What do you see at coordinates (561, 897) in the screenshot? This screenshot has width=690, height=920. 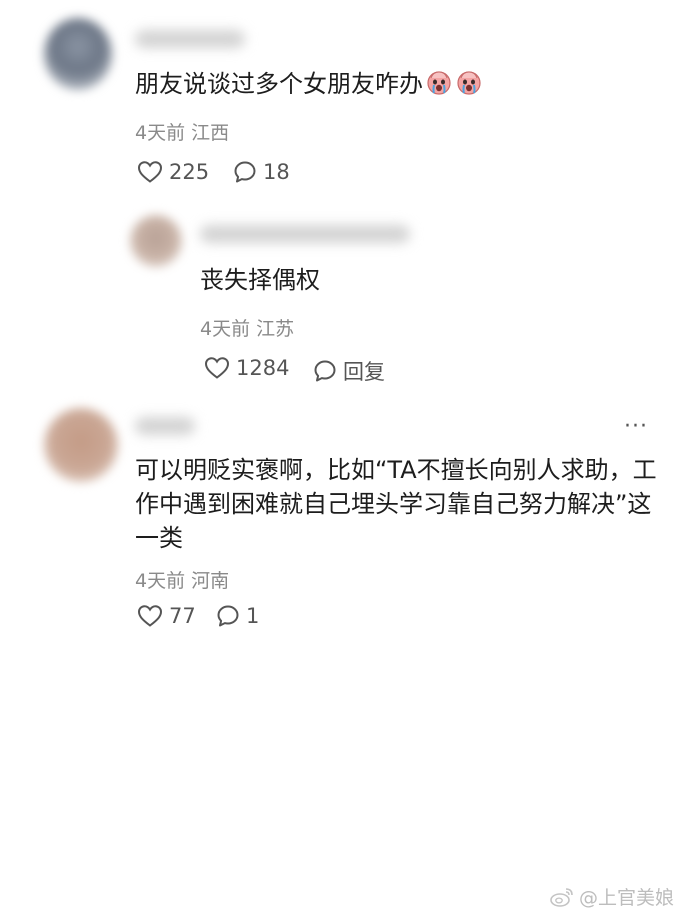 I see `weibo-logo-icon` at bounding box center [561, 897].